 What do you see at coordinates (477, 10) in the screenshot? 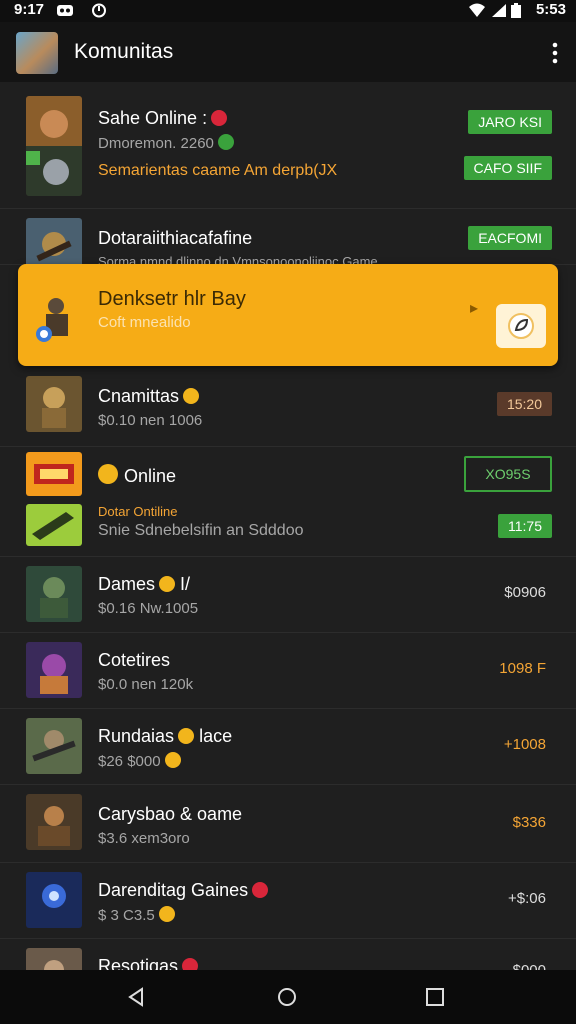
I see `wifi-icon` at bounding box center [477, 10].